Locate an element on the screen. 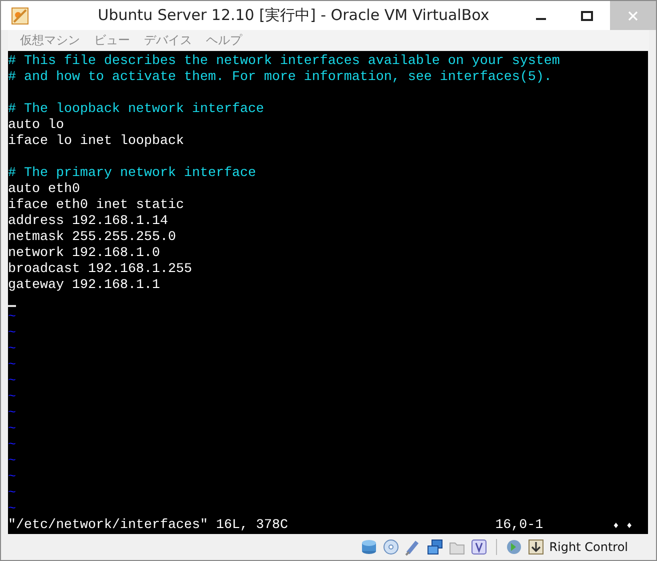 This screenshot has width=657, height=561. code-line: broadcast 192.168.1.255 is located at coordinates (100, 270).